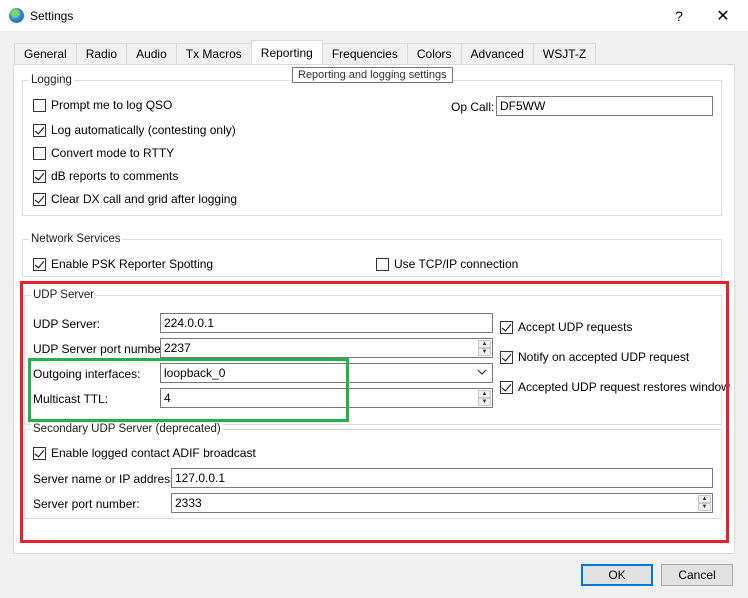 The image size is (748, 598). I want to click on checkbox-label: Clear DX call and grid after logging, so click(144, 199).